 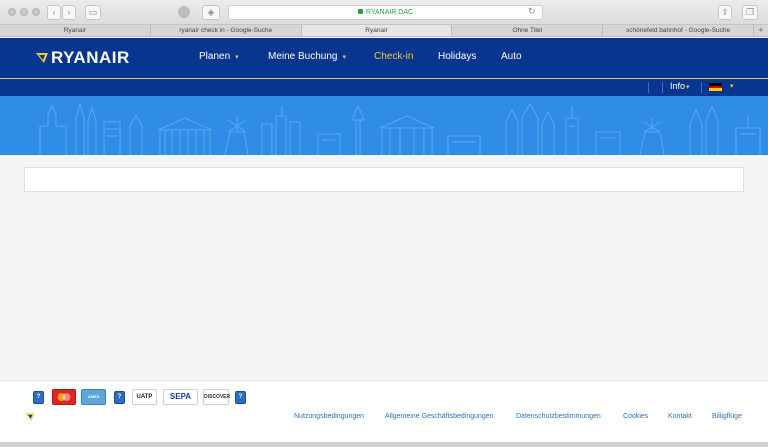 What do you see at coordinates (226, 30) in the screenshot?
I see `tab-google-search: ryanair check in - Google-Suche` at bounding box center [226, 30].